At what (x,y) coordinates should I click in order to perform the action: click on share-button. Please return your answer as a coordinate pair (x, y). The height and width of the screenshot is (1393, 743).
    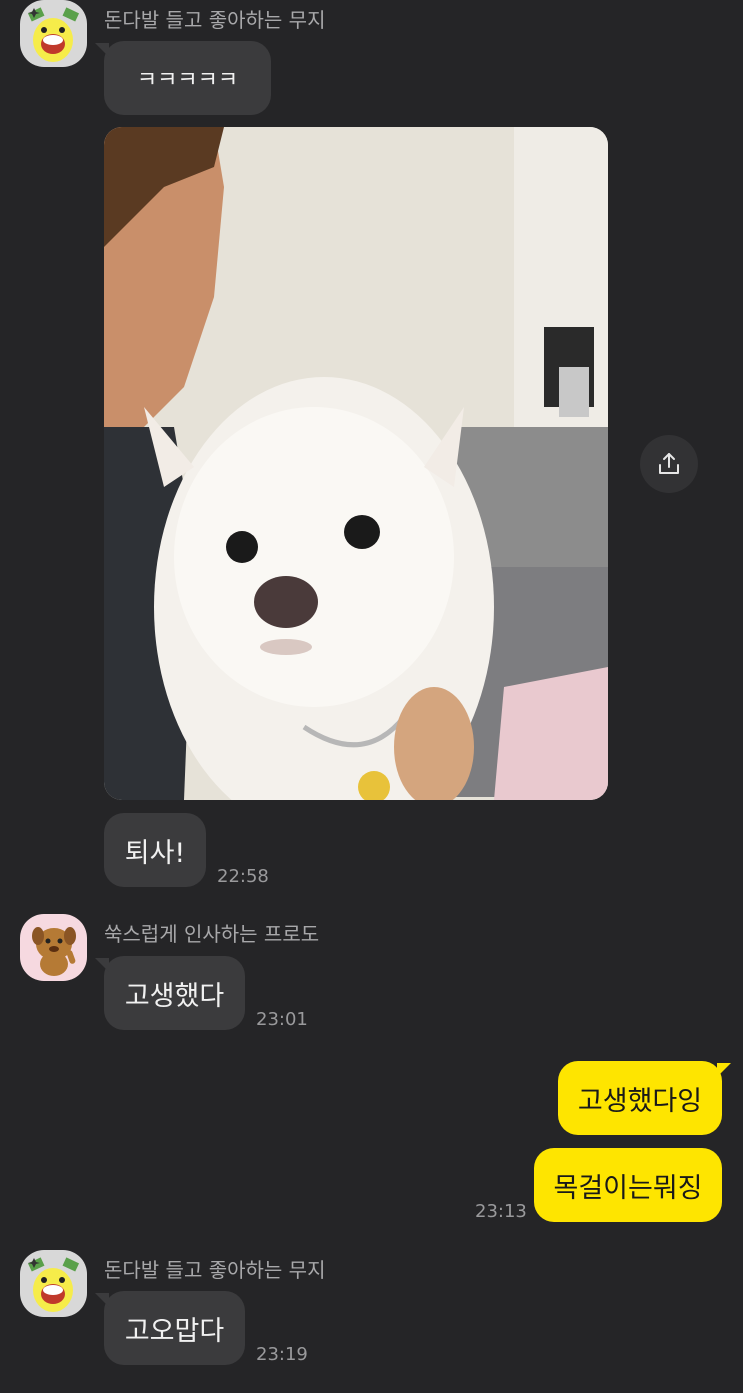
    Looking at the image, I should click on (669, 464).